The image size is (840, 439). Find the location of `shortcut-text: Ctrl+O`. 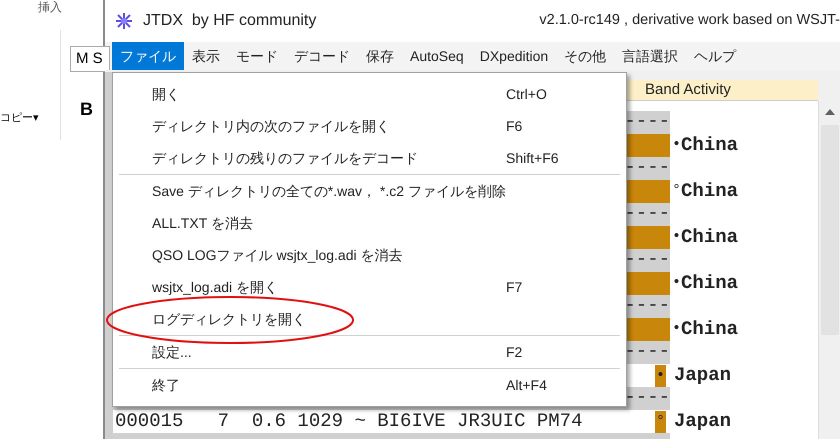

shortcut-text: Ctrl+O is located at coordinates (527, 94).